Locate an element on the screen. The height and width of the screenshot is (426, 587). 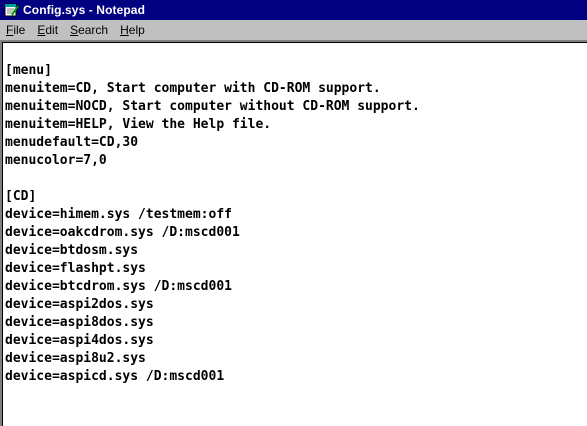
menu-search: Search is located at coordinates (89, 30).